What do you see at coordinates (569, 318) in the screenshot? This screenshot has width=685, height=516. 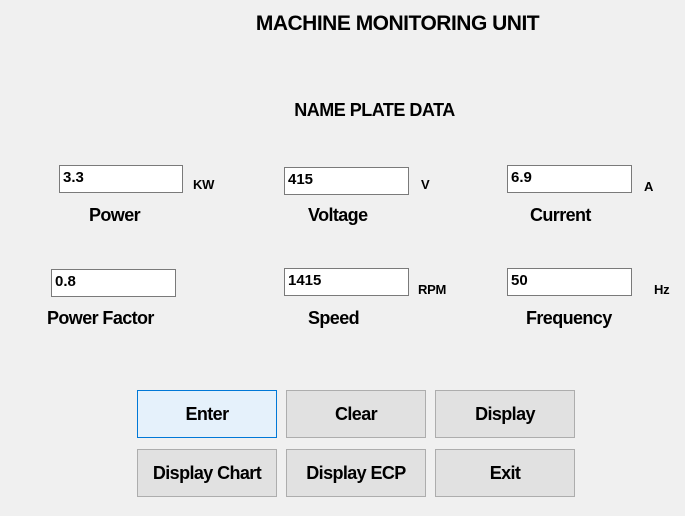 I see `frequency-label: Frequency` at bounding box center [569, 318].